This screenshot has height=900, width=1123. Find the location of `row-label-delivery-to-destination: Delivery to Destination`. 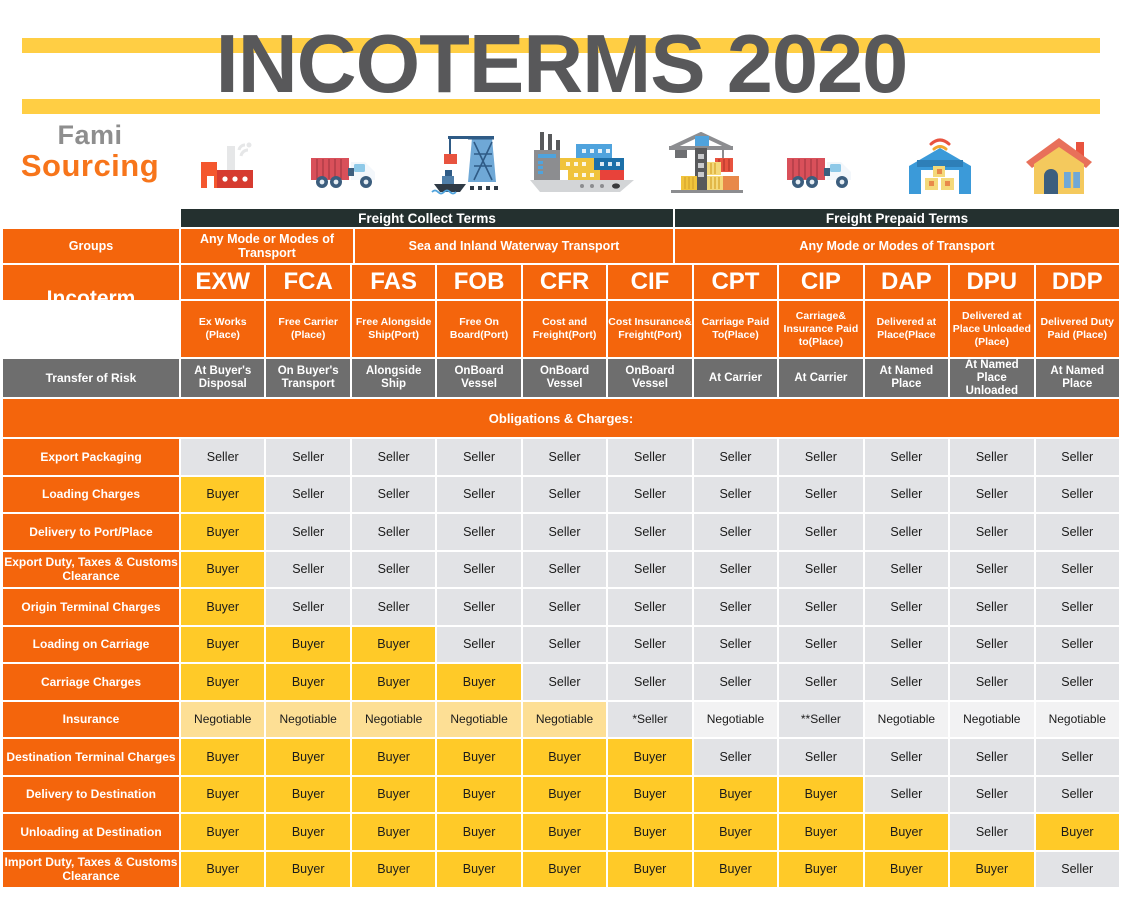

row-label-delivery-to-destination: Delivery to Destination is located at coordinates (91, 794).